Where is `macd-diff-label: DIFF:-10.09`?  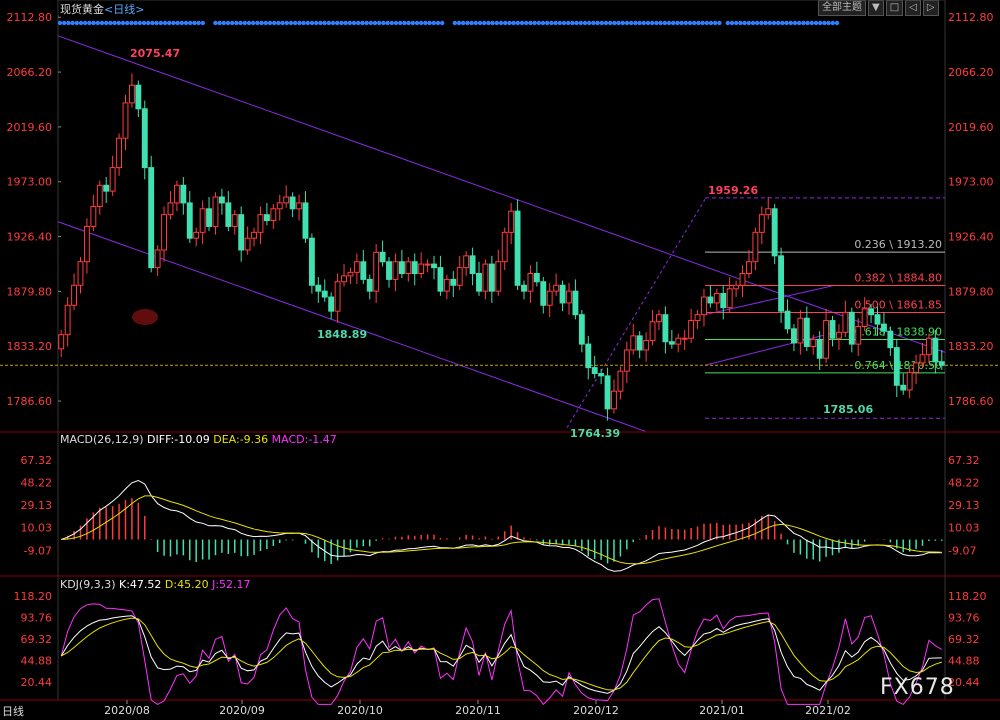 macd-diff-label: DIFF:-10.09 is located at coordinates (178, 439).